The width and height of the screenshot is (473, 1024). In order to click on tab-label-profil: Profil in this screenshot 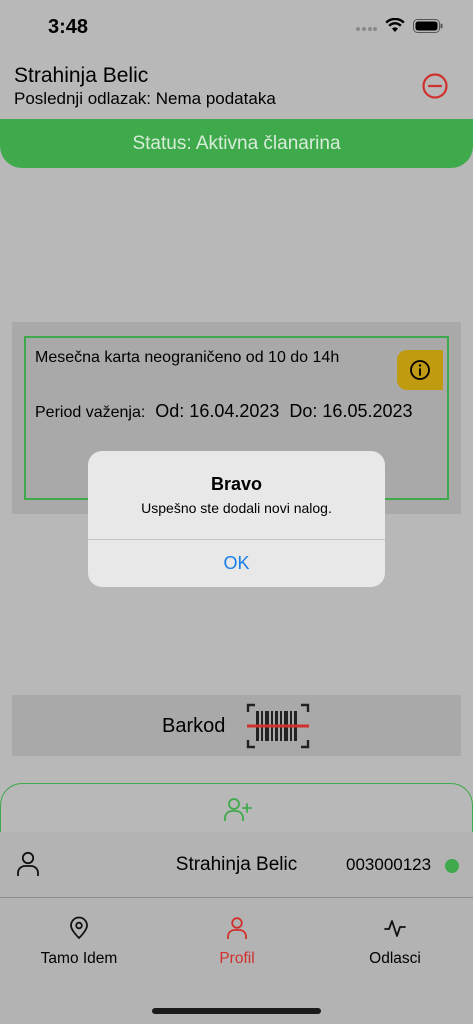, I will do `click(237, 958)`.